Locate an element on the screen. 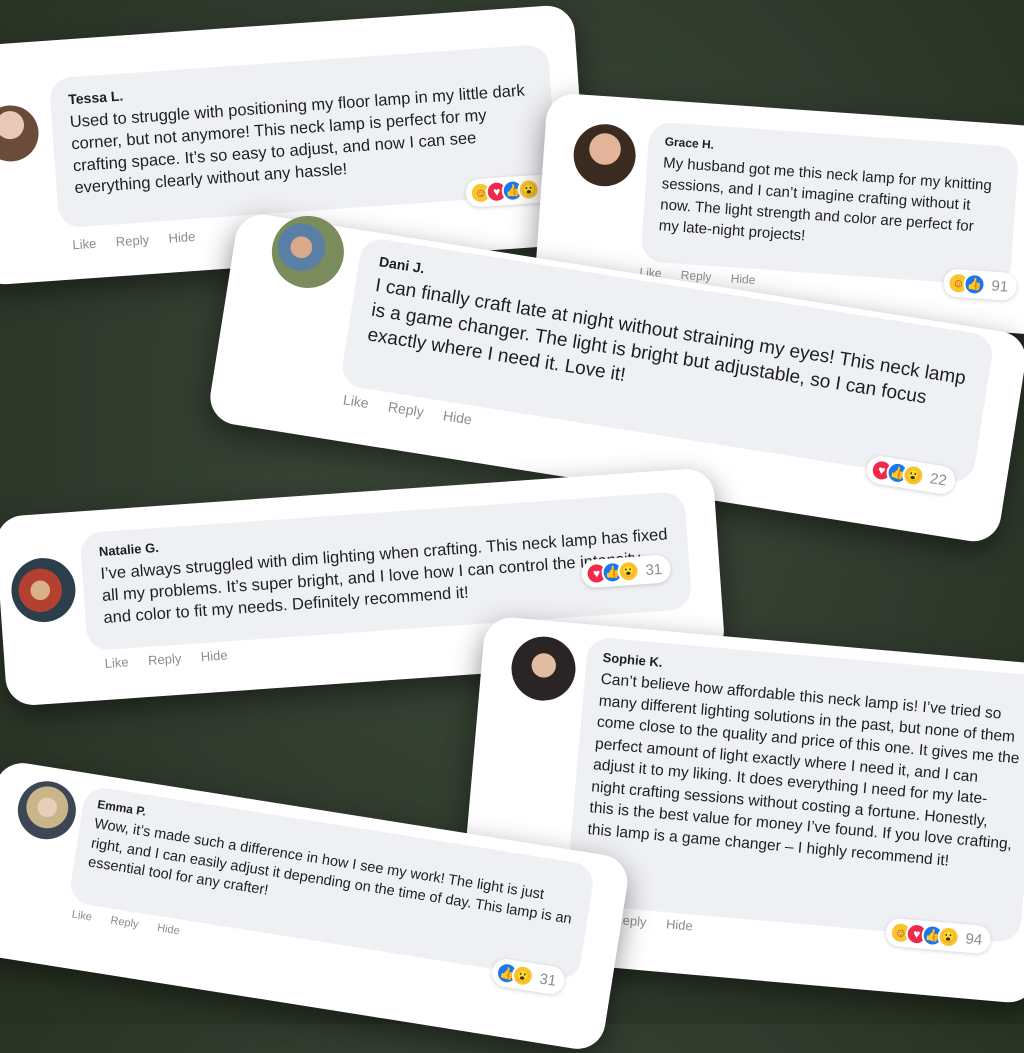 The image size is (1024, 1053). reaction-count: 94 is located at coordinates (973, 939).